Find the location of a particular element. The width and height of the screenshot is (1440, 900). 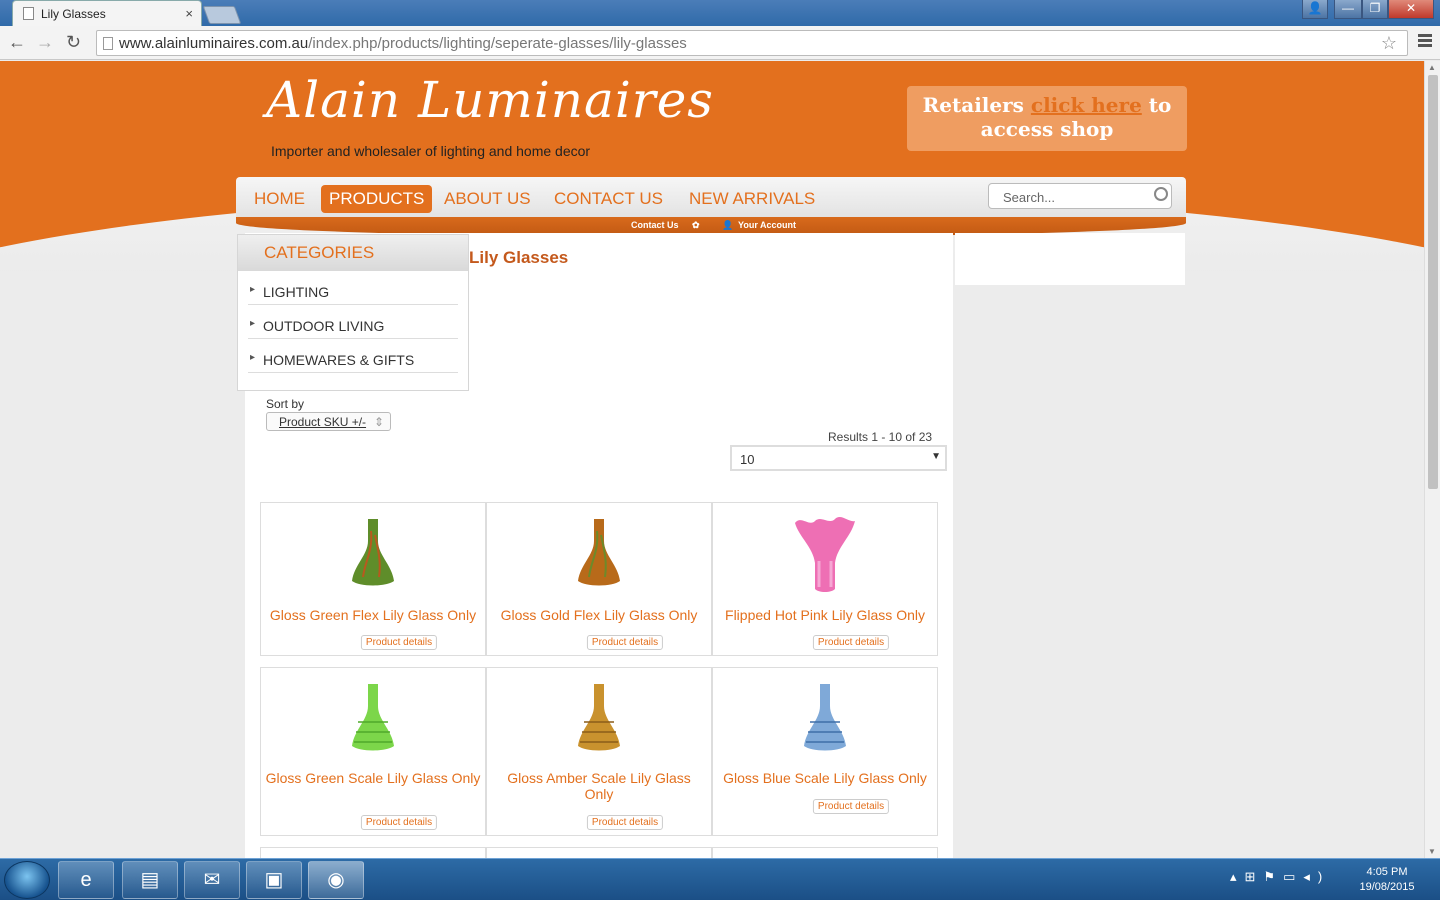

product-name: Gloss Blue Scale Lily Glass Only is located at coordinates (825, 778).